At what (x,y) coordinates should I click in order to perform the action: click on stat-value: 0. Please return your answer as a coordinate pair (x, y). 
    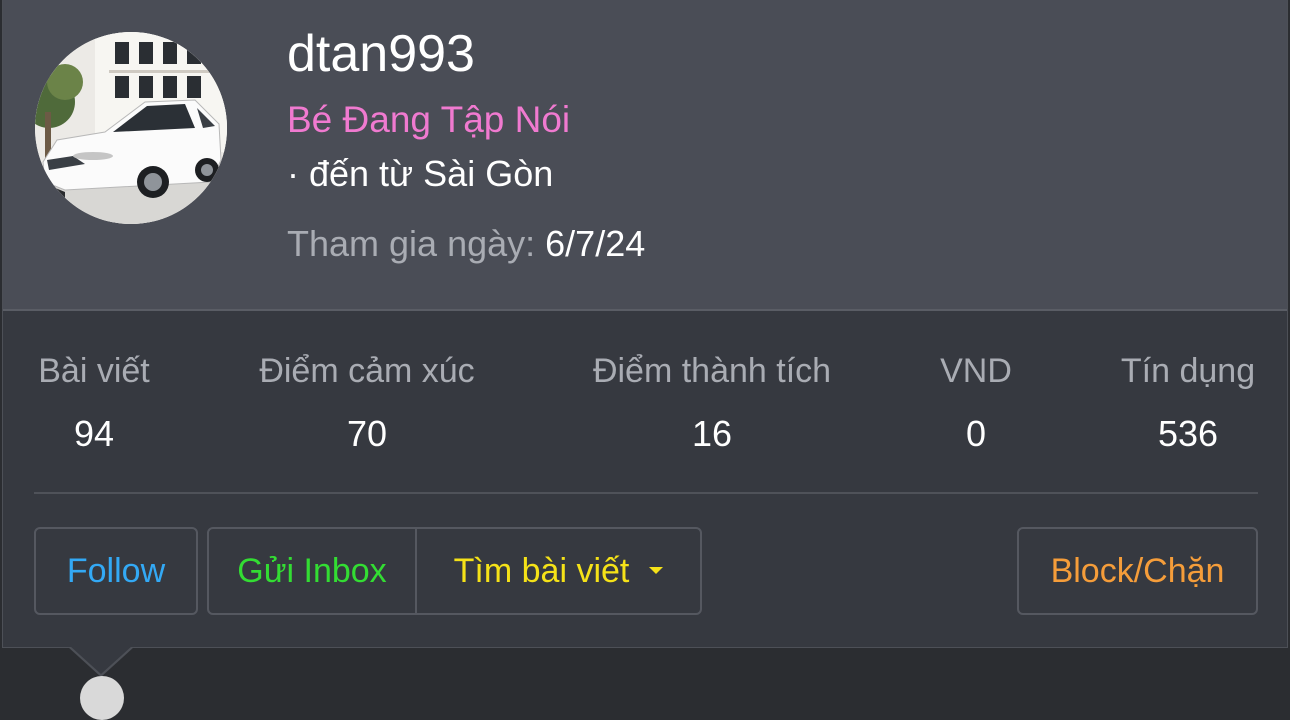
    Looking at the image, I should click on (976, 433).